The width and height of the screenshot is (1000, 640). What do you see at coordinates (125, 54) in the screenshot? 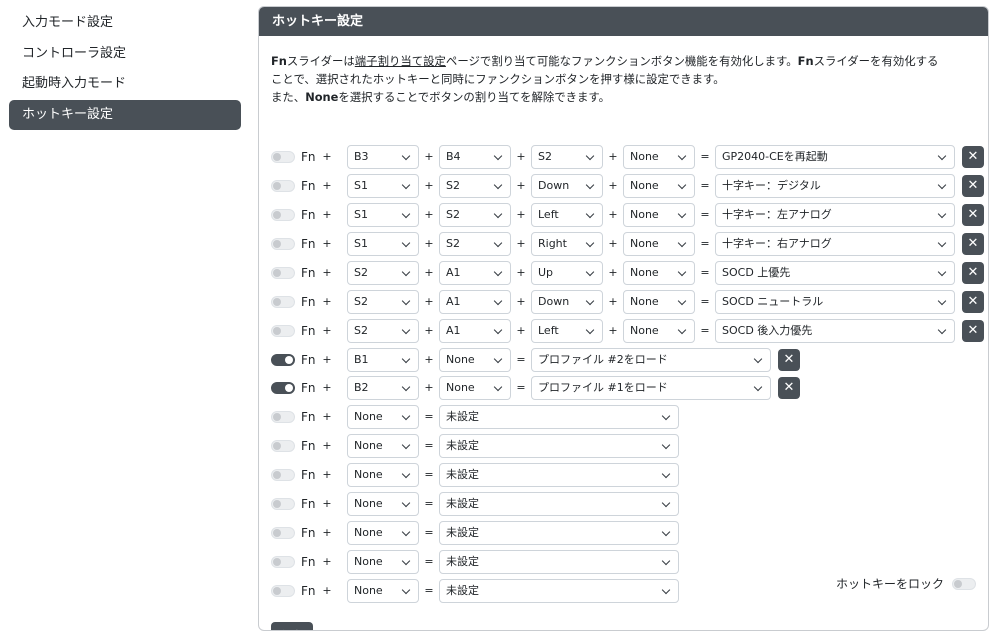
I see `sidebar-item-controller-settings: コントローラ設定` at bounding box center [125, 54].